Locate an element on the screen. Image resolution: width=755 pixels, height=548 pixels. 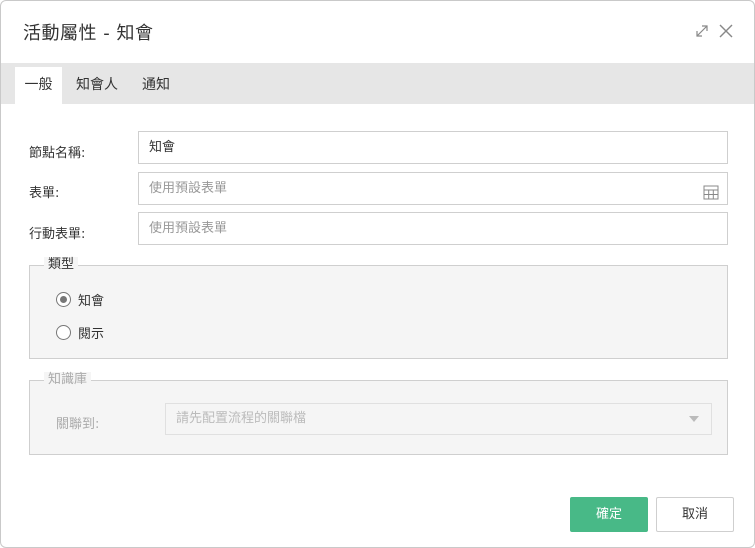
radio-review-label: 閱示 is located at coordinates (91, 334).